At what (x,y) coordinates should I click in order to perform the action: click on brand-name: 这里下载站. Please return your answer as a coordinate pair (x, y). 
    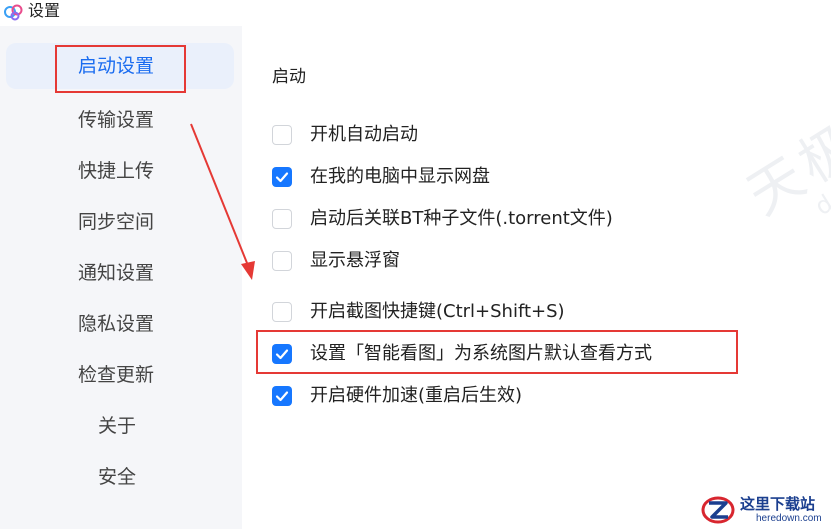
    Looking at the image, I should click on (778, 504).